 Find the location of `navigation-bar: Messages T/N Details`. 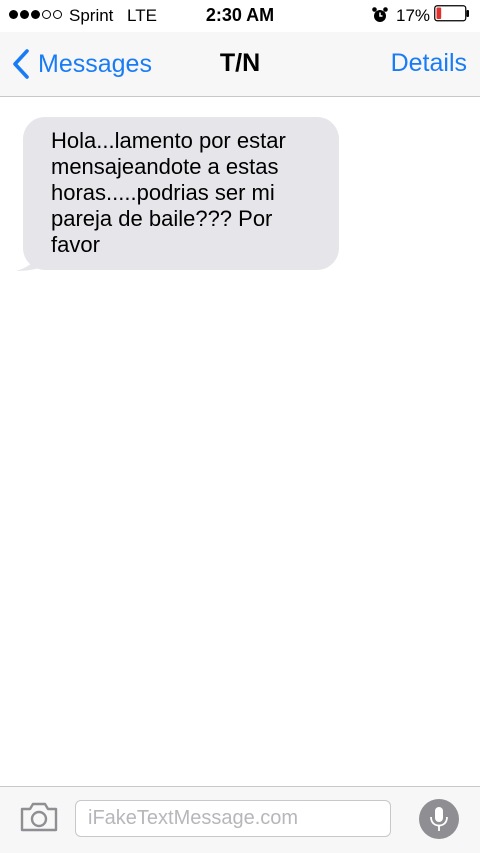

navigation-bar: Messages T/N Details is located at coordinates (240, 64).